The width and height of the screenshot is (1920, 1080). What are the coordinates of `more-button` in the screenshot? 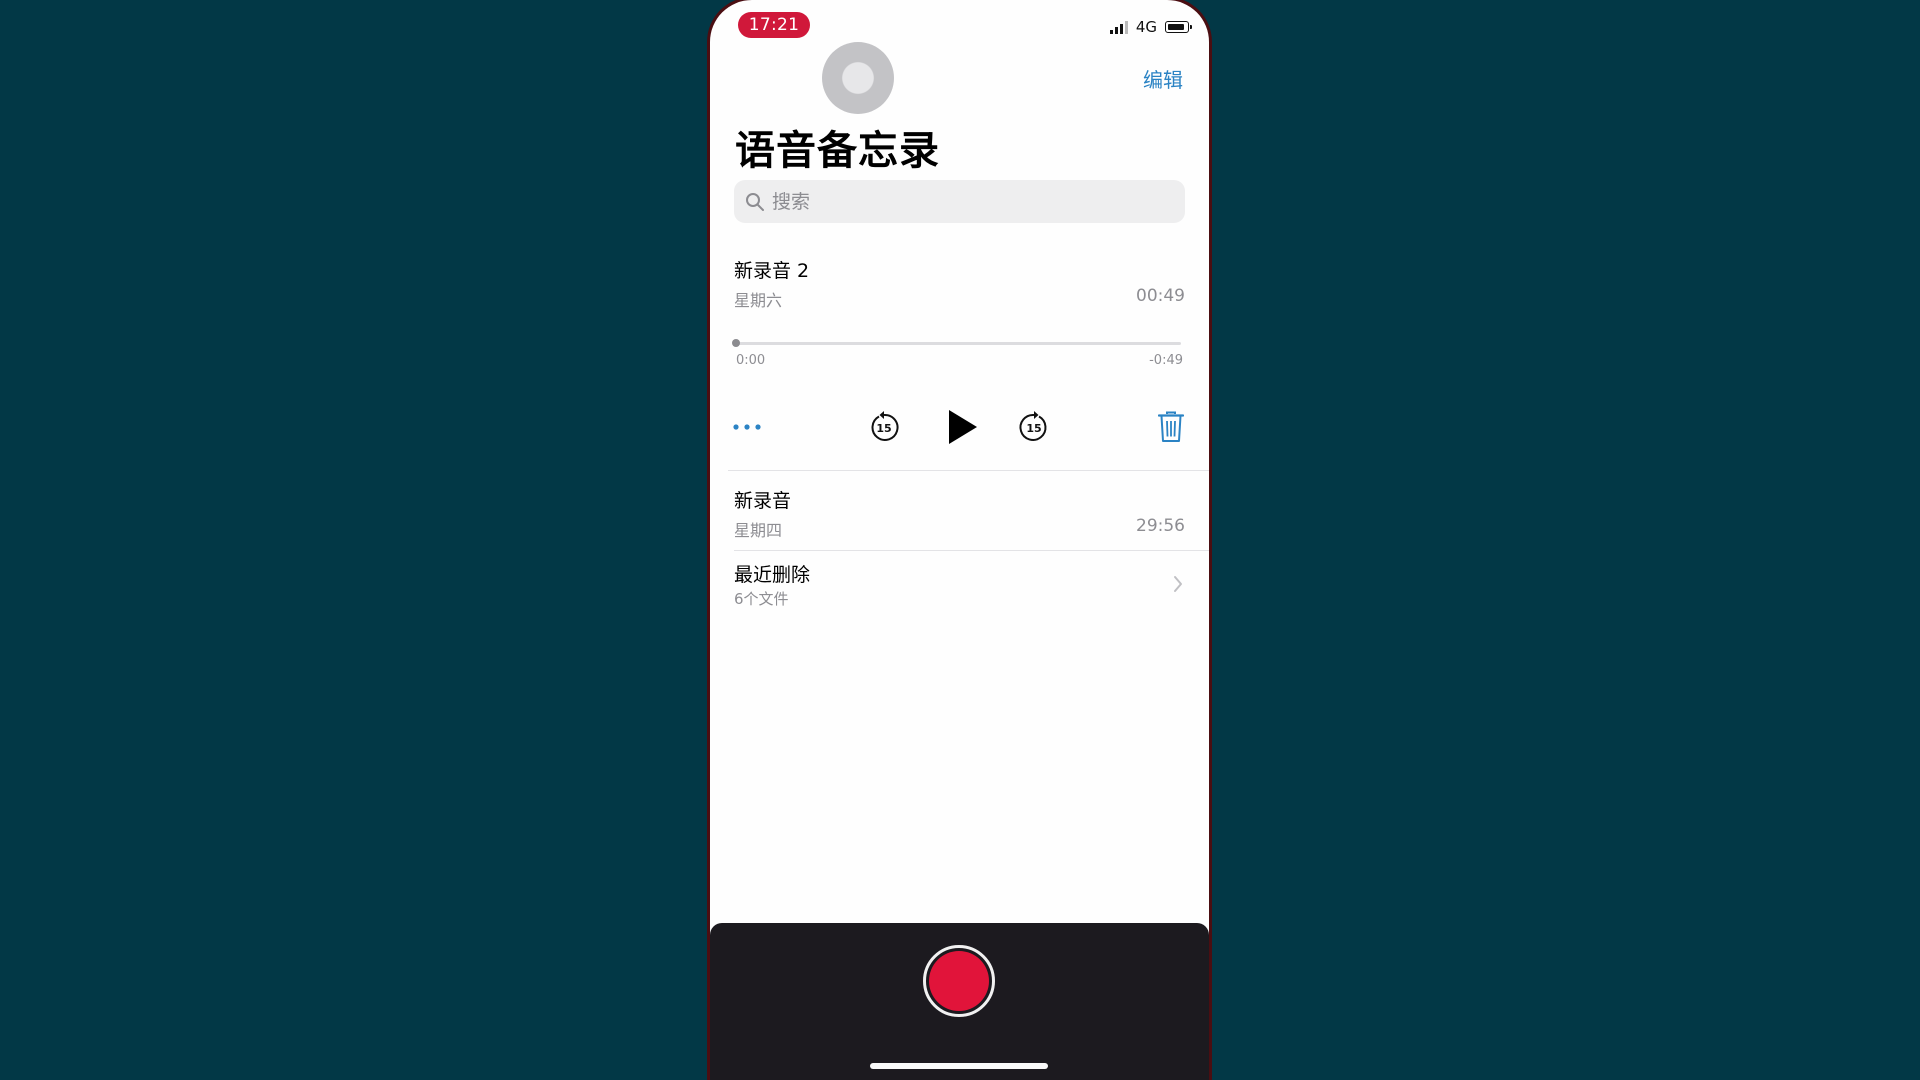 It's located at (747, 427).